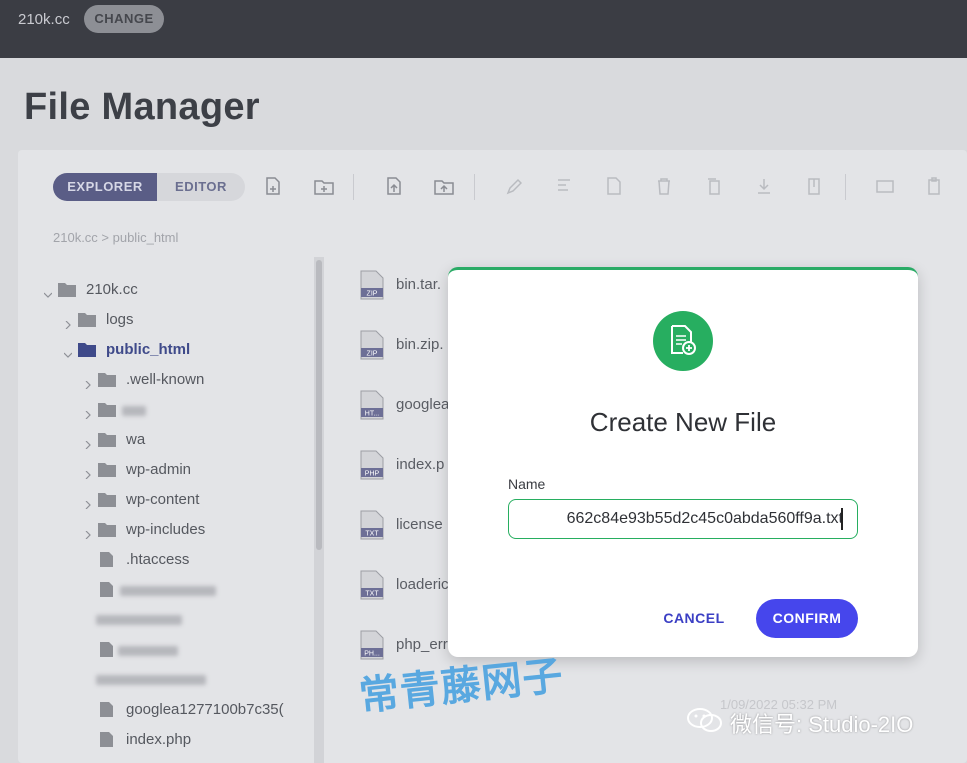 Image resolution: width=967 pixels, height=763 pixels. Describe the element at coordinates (764, 186) in the screenshot. I see `download-icon` at that location.